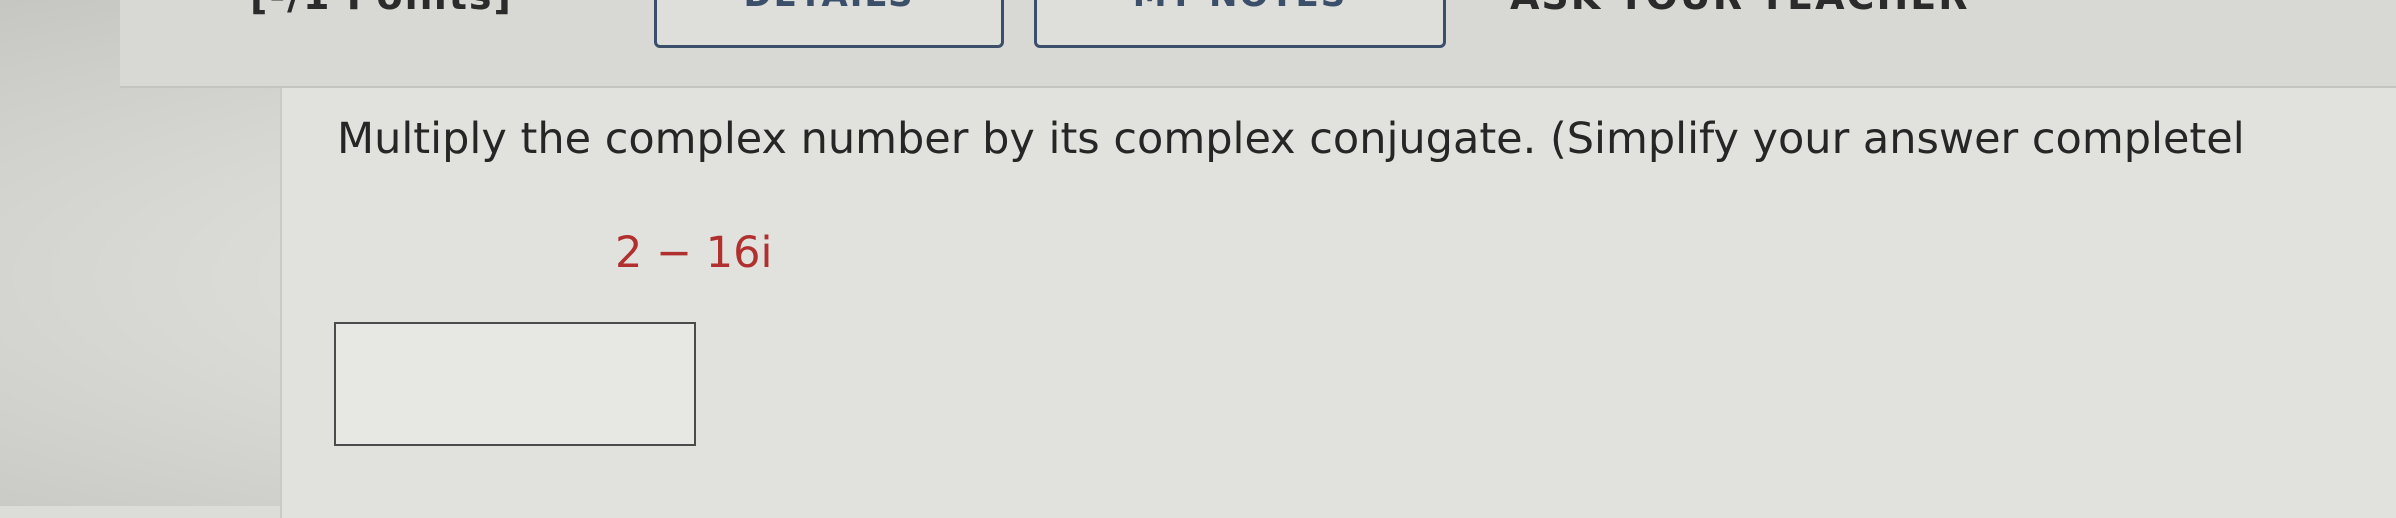 This screenshot has height=518, width=2396. I want to click on complex-expression: 2 − 16i, so click(694, 253).